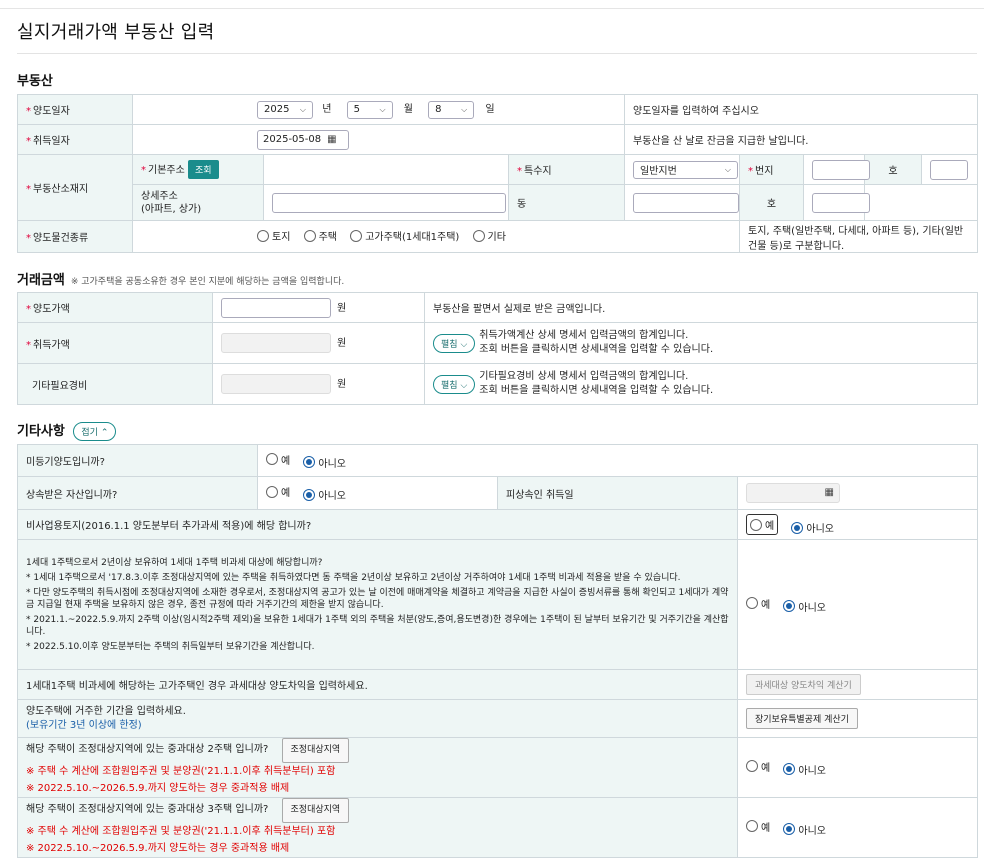 The width and height of the screenshot is (984, 858). I want to click on year-select: 2025 ⌵, so click(285, 109).